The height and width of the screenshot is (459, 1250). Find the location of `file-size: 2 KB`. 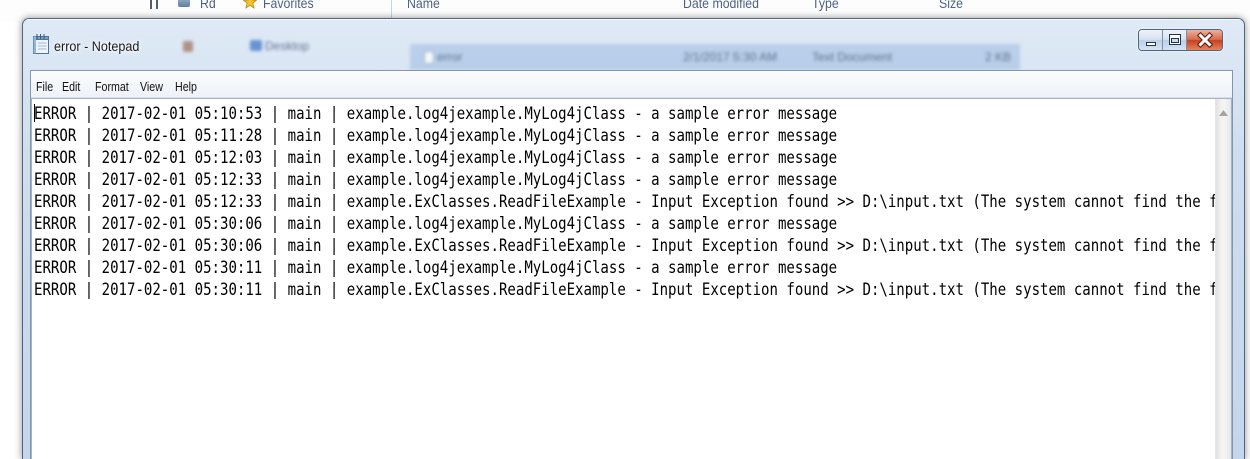

file-size: 2 KB is located at coordinates (998, 57).